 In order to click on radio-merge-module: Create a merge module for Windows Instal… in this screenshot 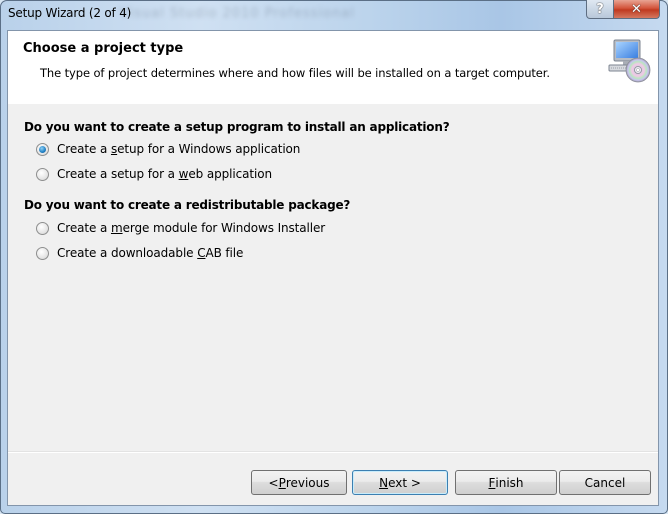, I will do `click(180, 228)`.